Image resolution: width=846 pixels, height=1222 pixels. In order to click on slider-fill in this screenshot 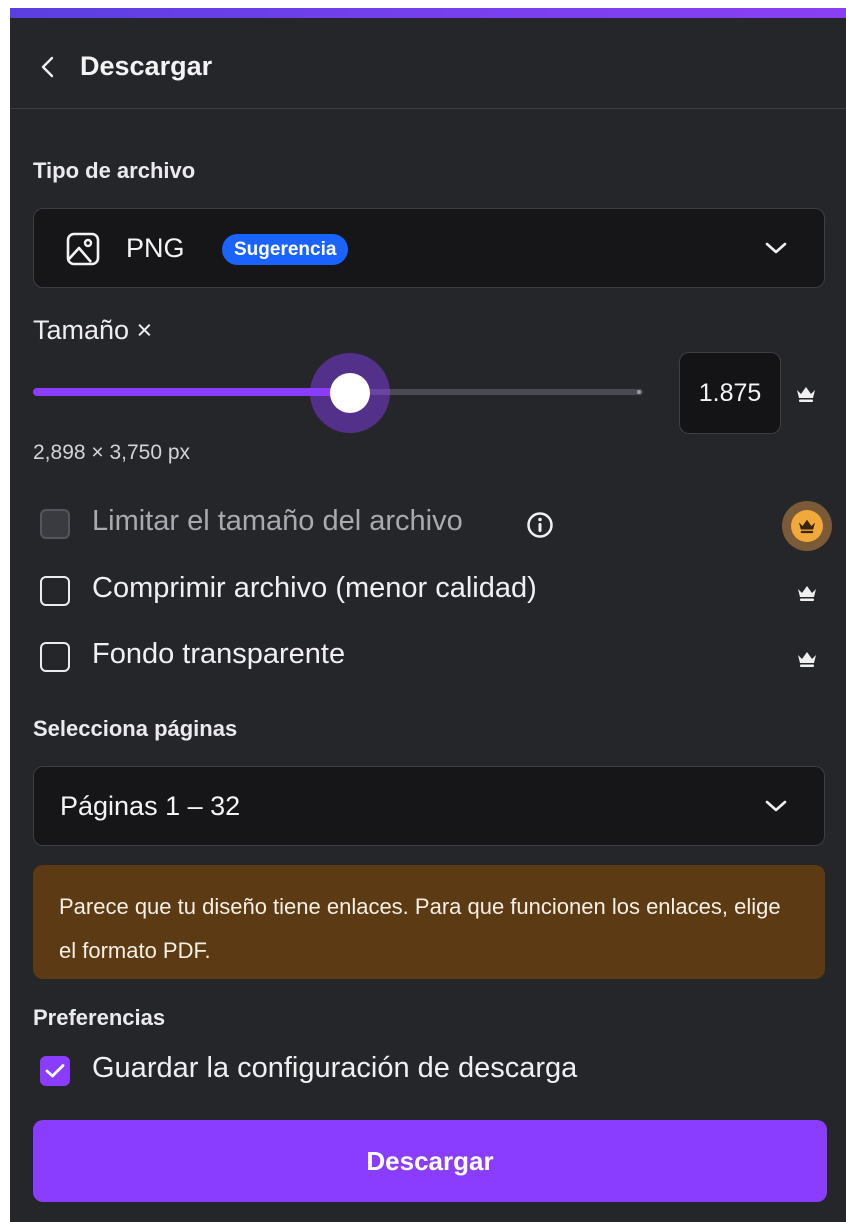, I will do `click(191, 392)`.